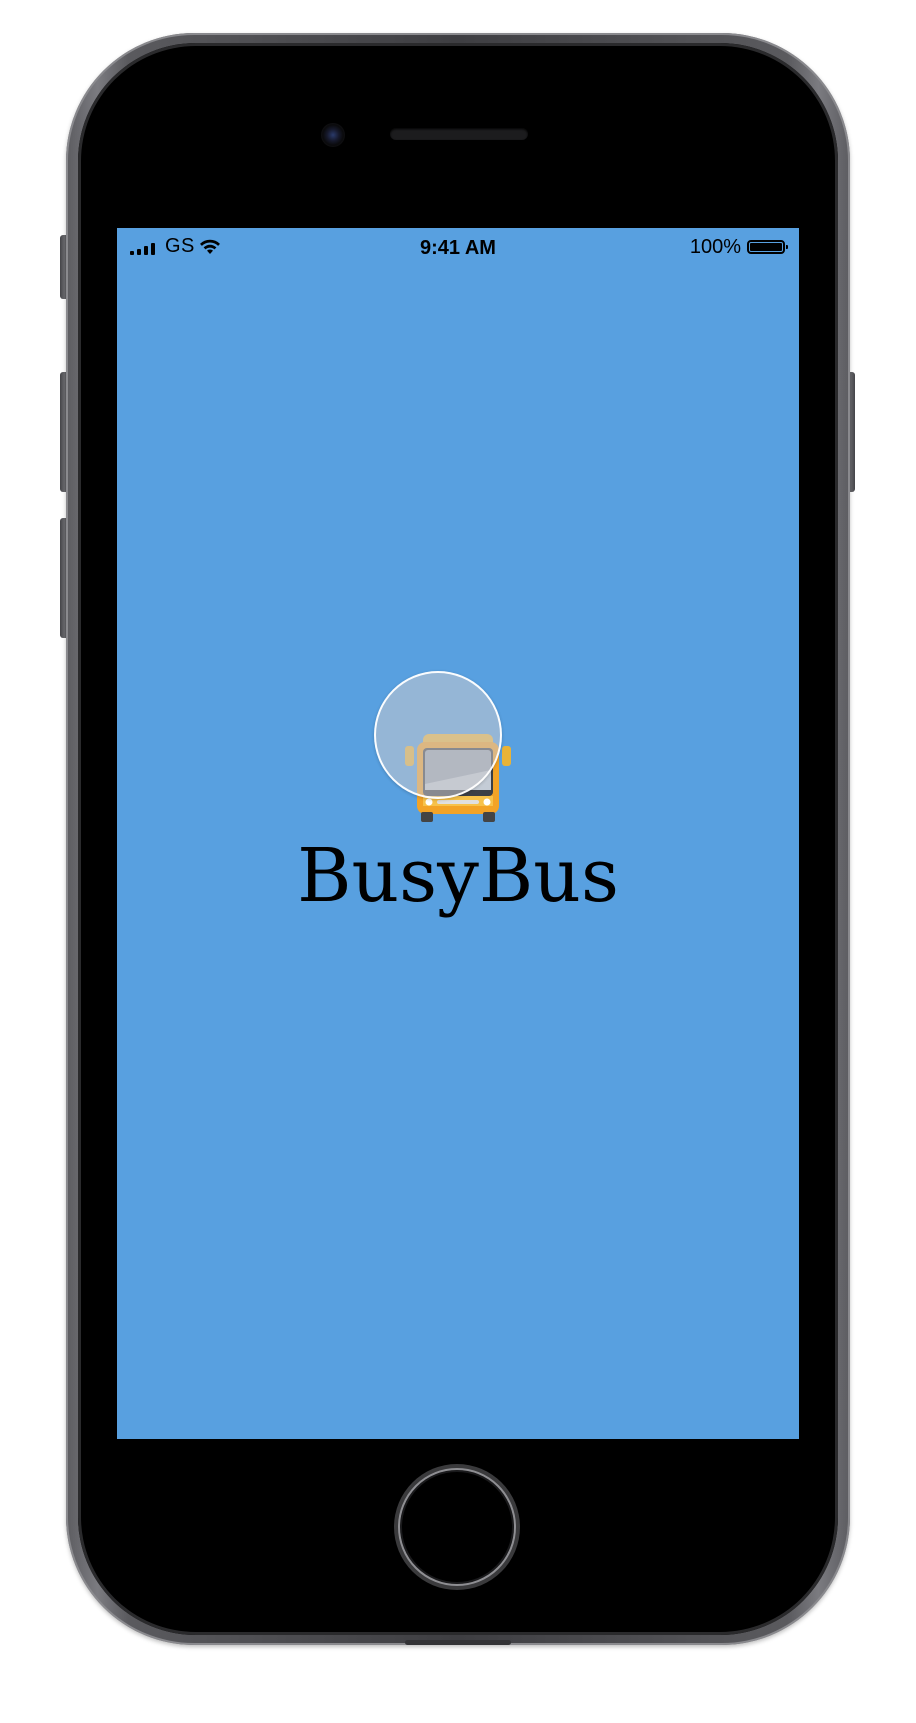 The width and height of the screenshot is (916, 1723). Describe the element at coordinates (767, 247) in the screenshot. I see `battery-icon` at that location.